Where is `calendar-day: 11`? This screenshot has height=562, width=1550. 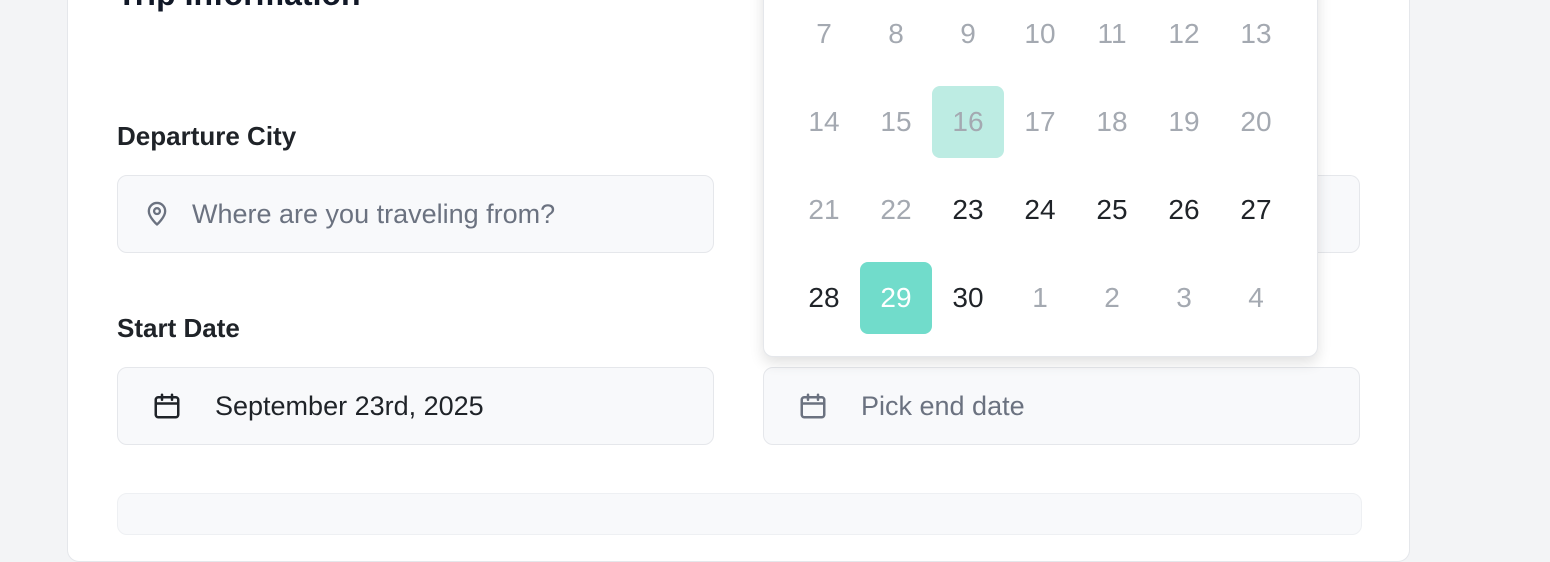 calendar-day: 11 is located at coordinates (1112, 35).